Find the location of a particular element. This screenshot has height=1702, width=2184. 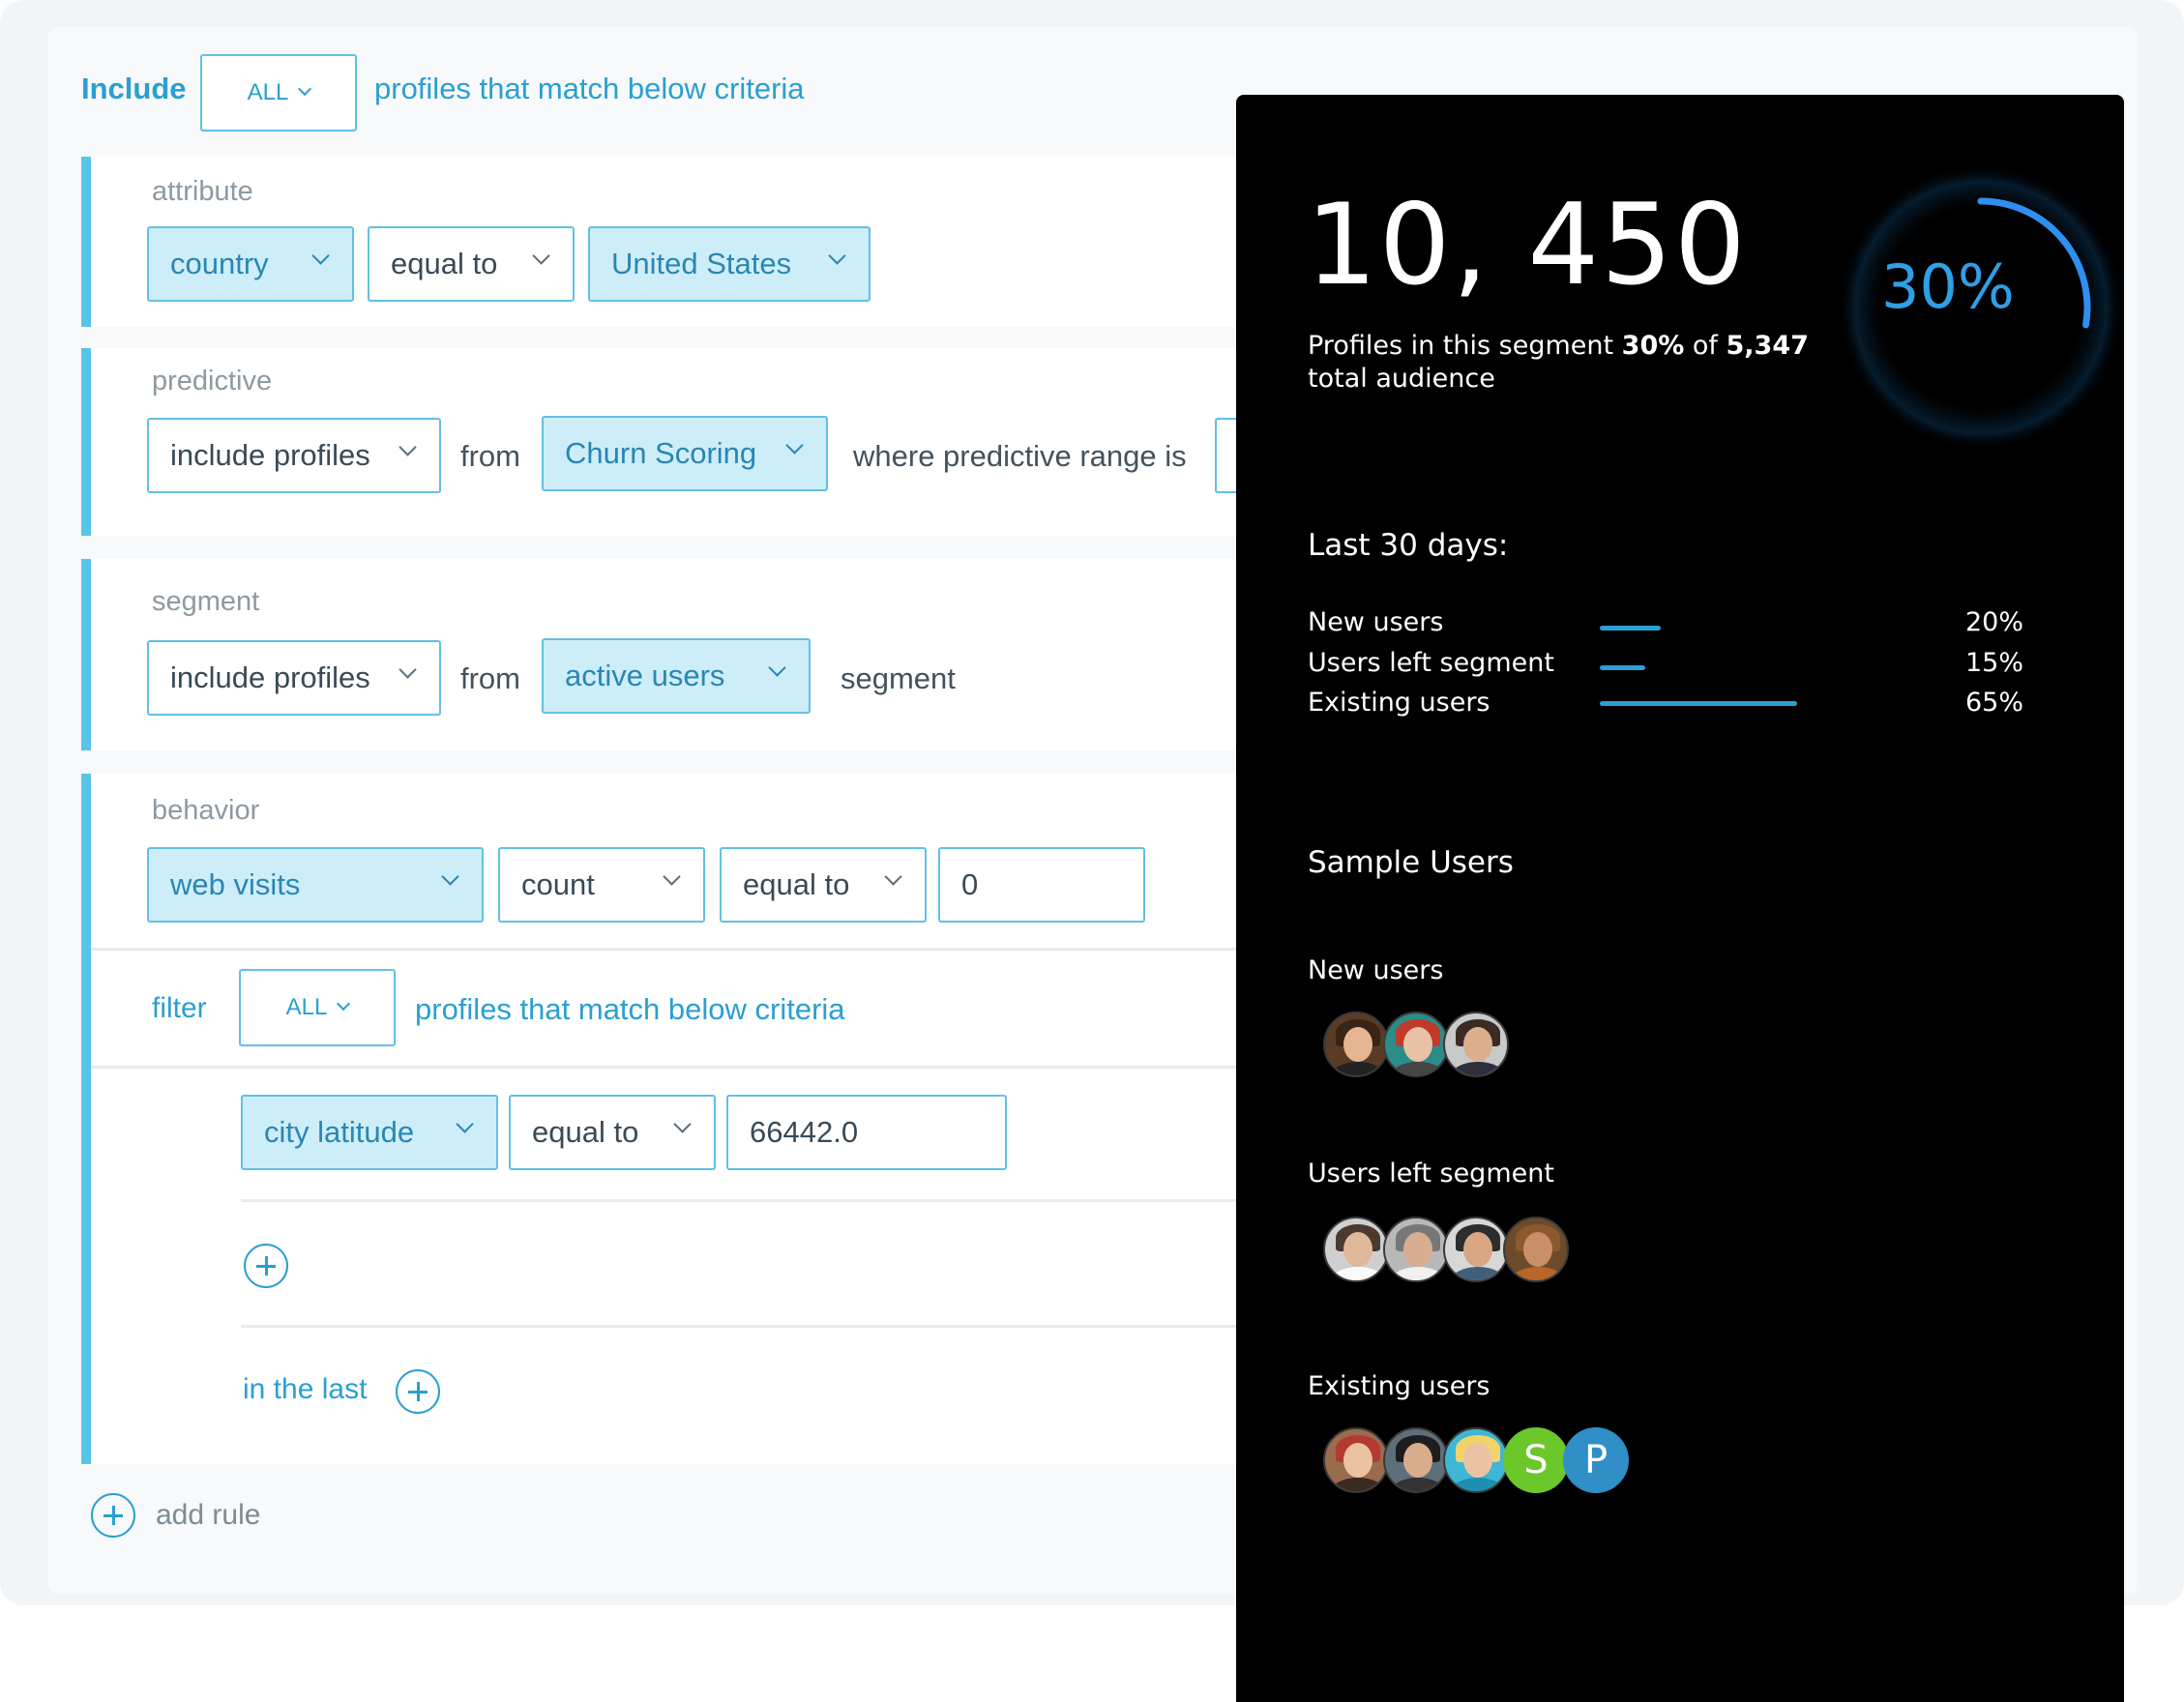

behavior-event-value: web visits is located at coordinates (235, 884).